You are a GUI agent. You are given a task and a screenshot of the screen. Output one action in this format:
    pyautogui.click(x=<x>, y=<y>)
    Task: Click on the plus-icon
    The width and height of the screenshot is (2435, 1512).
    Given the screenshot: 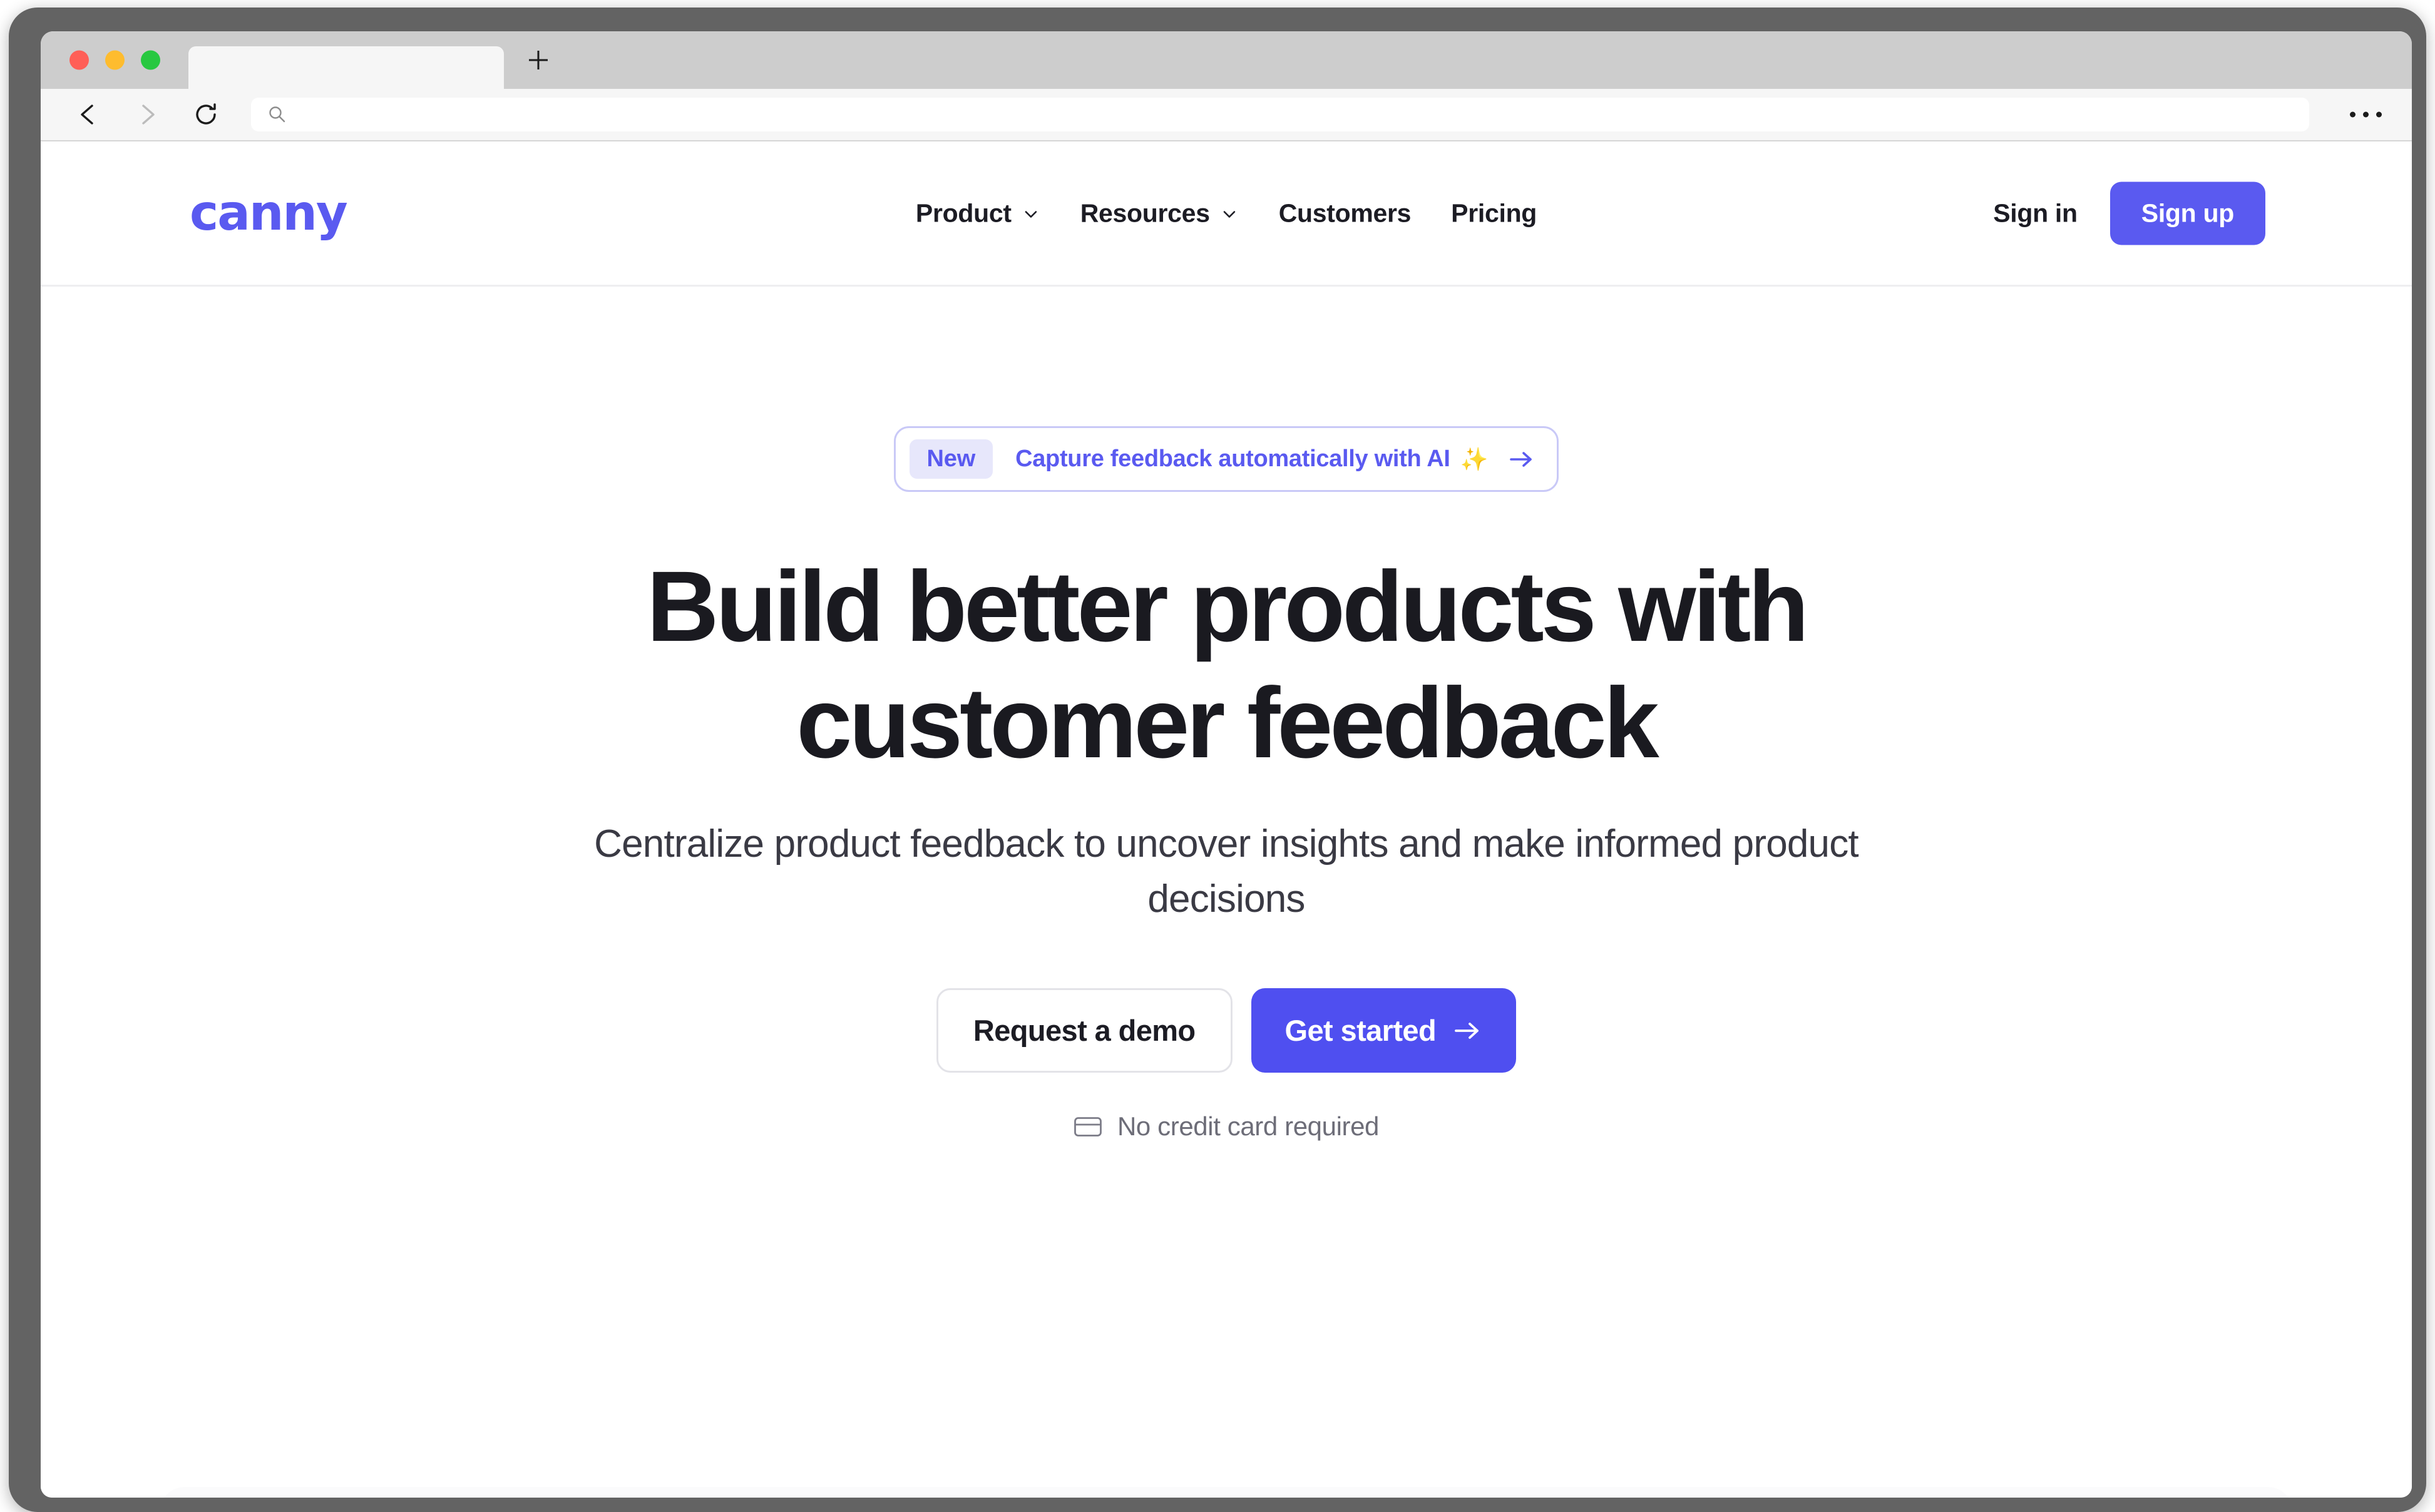 What is the action you would take?
    pyautogui.click(x=538, y=60)
    